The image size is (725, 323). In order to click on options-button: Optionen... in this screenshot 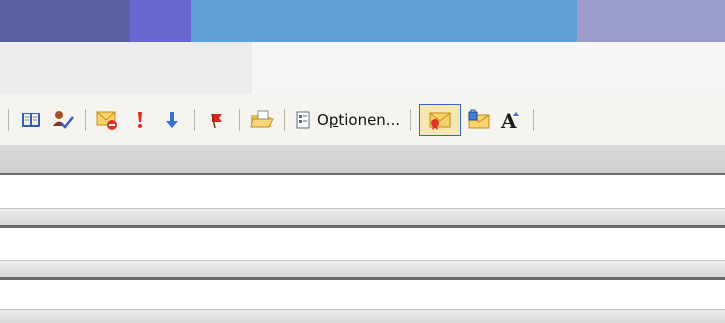, I will do `click(347, 120)`.